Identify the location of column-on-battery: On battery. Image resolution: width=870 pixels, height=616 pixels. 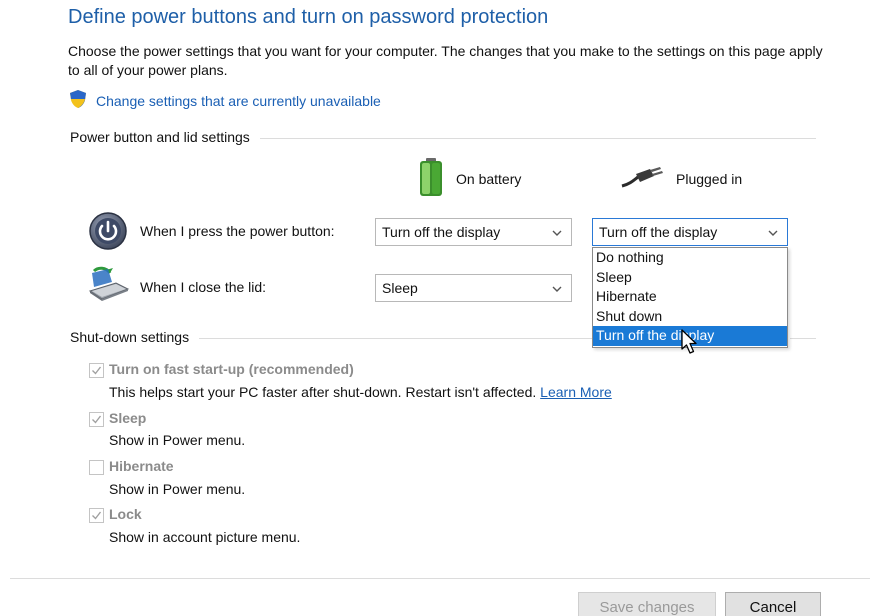
(469, 178).